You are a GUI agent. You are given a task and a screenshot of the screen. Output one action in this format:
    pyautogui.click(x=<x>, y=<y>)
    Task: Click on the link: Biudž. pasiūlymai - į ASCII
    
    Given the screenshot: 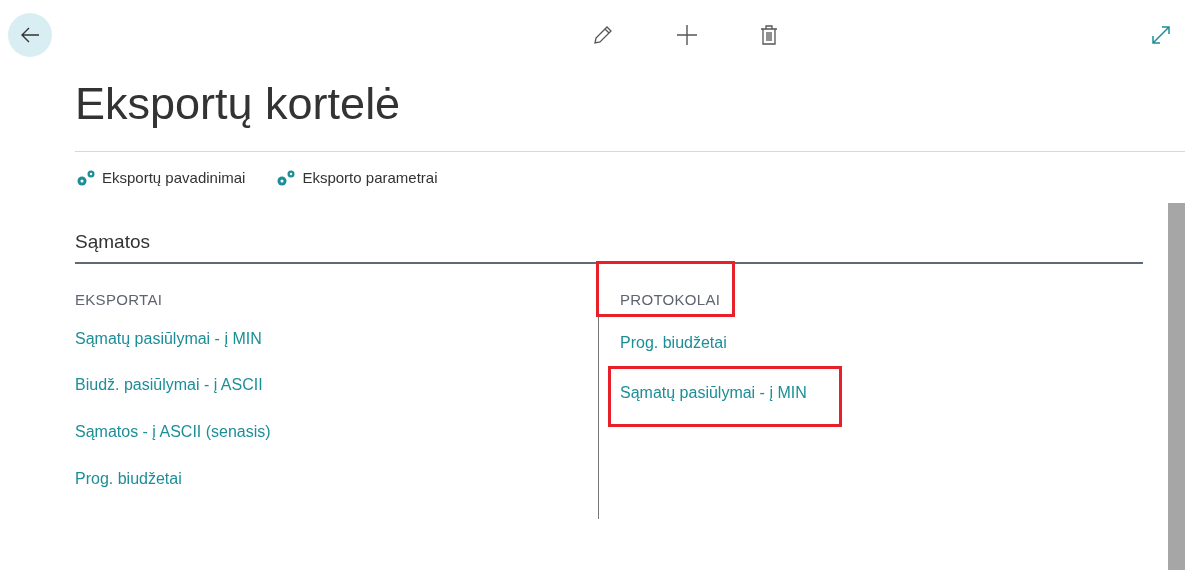 What is the action you would take?
    pyautogui.click(x=169, y=385)
    